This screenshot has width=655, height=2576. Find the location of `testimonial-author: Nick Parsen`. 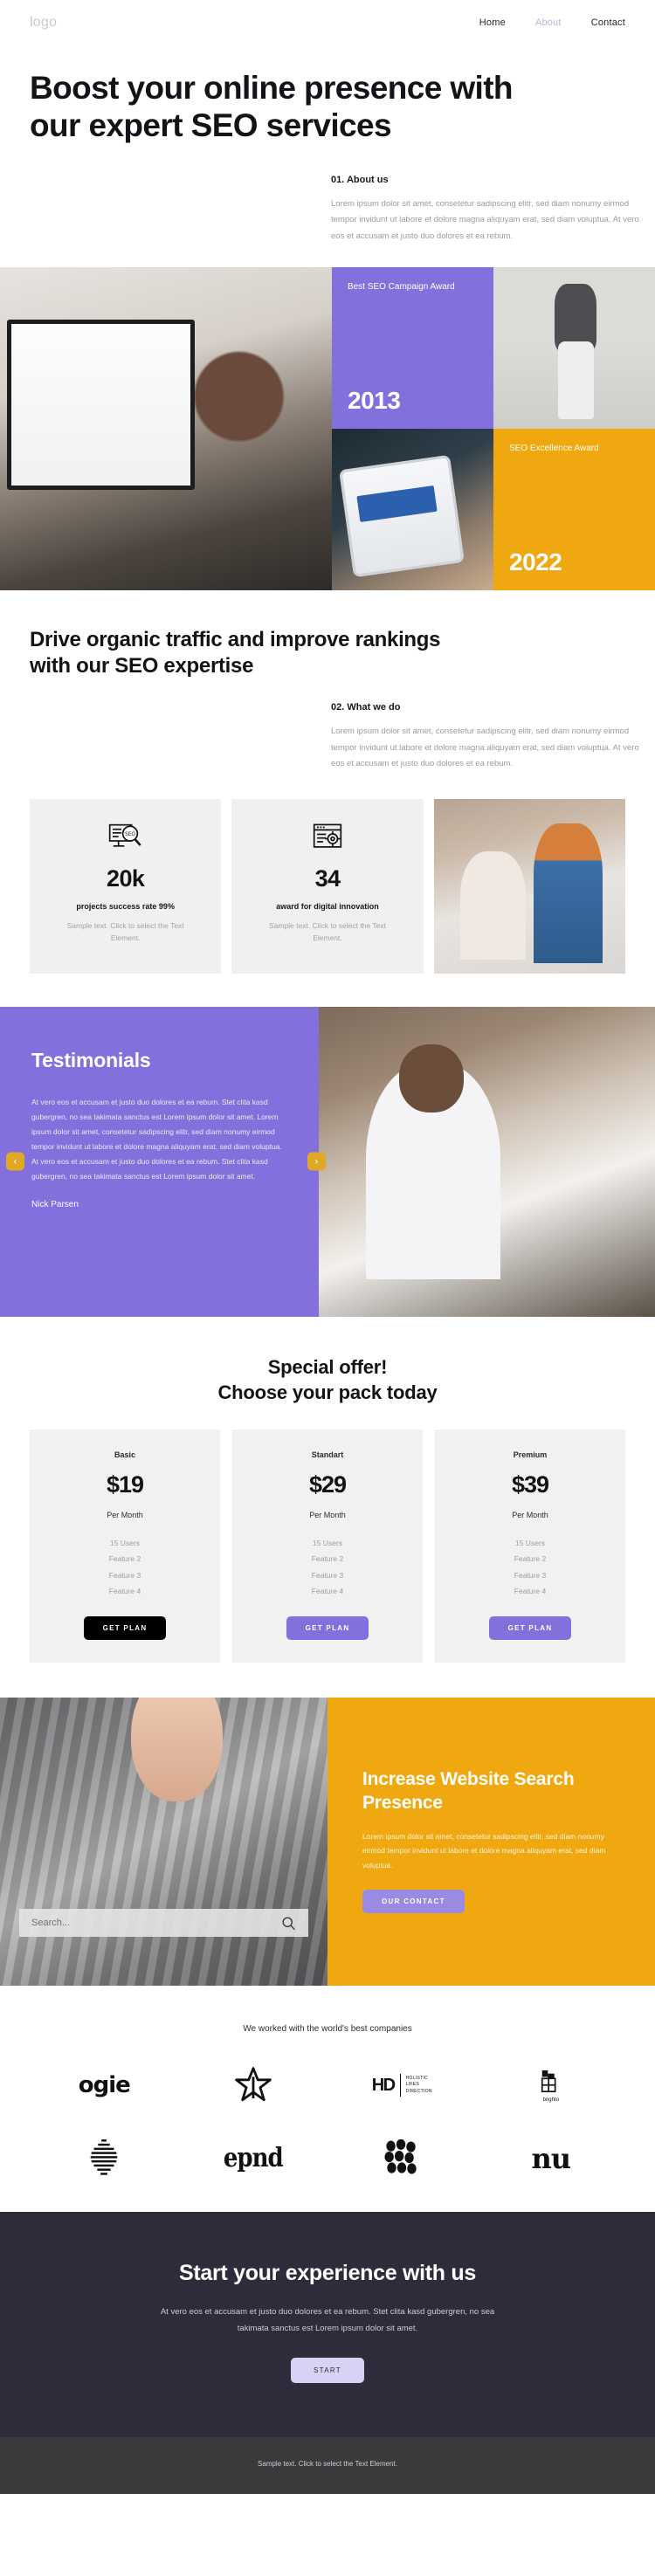

testimonial-author: Nick Parsen is located at coordinates (55, 1204).